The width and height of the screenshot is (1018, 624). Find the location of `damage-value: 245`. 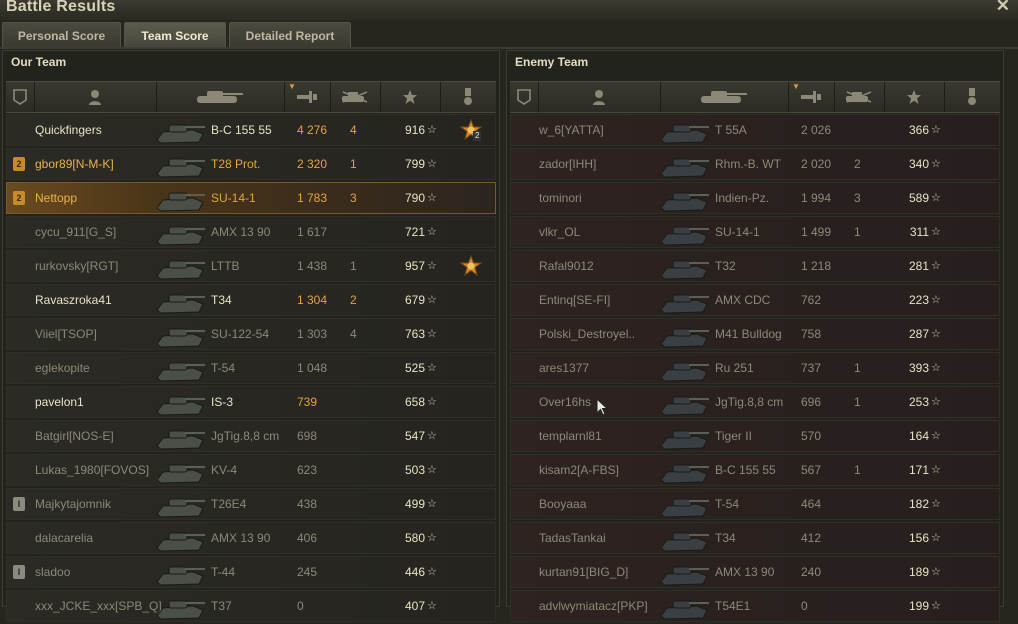

damage-value: 245 is located at coordinates (307, 572).